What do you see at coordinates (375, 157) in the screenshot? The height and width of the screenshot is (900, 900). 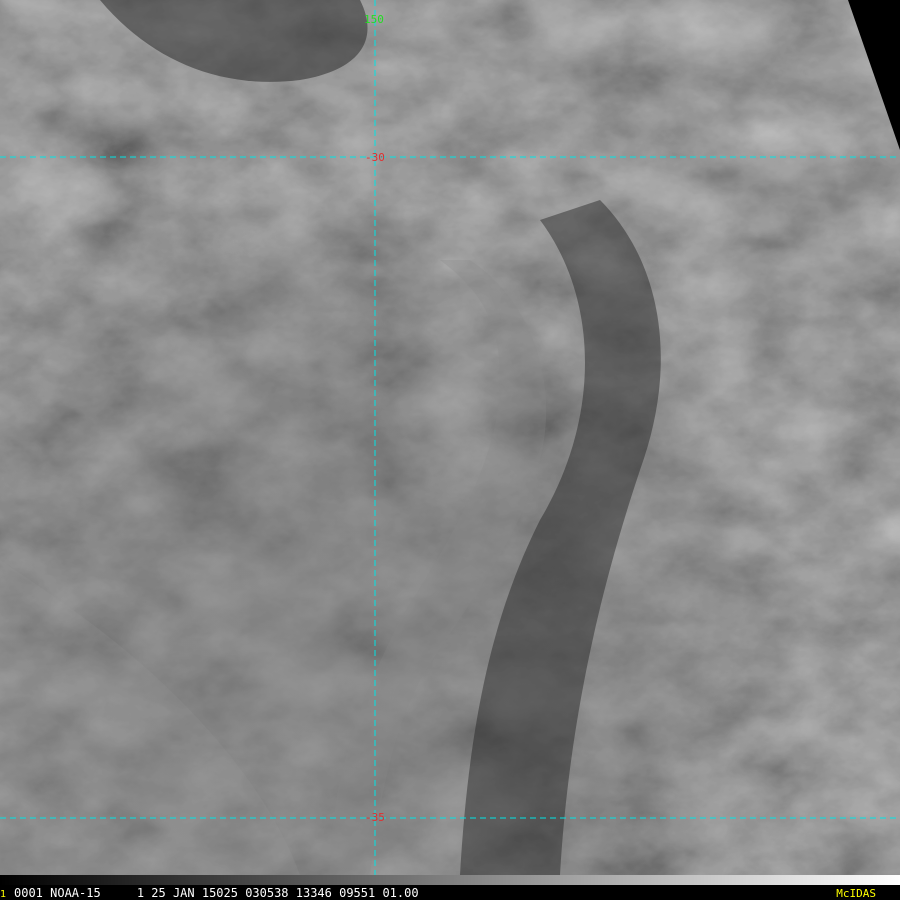 I see `latitude-label-top: -30` at bounding box center [375, 157].